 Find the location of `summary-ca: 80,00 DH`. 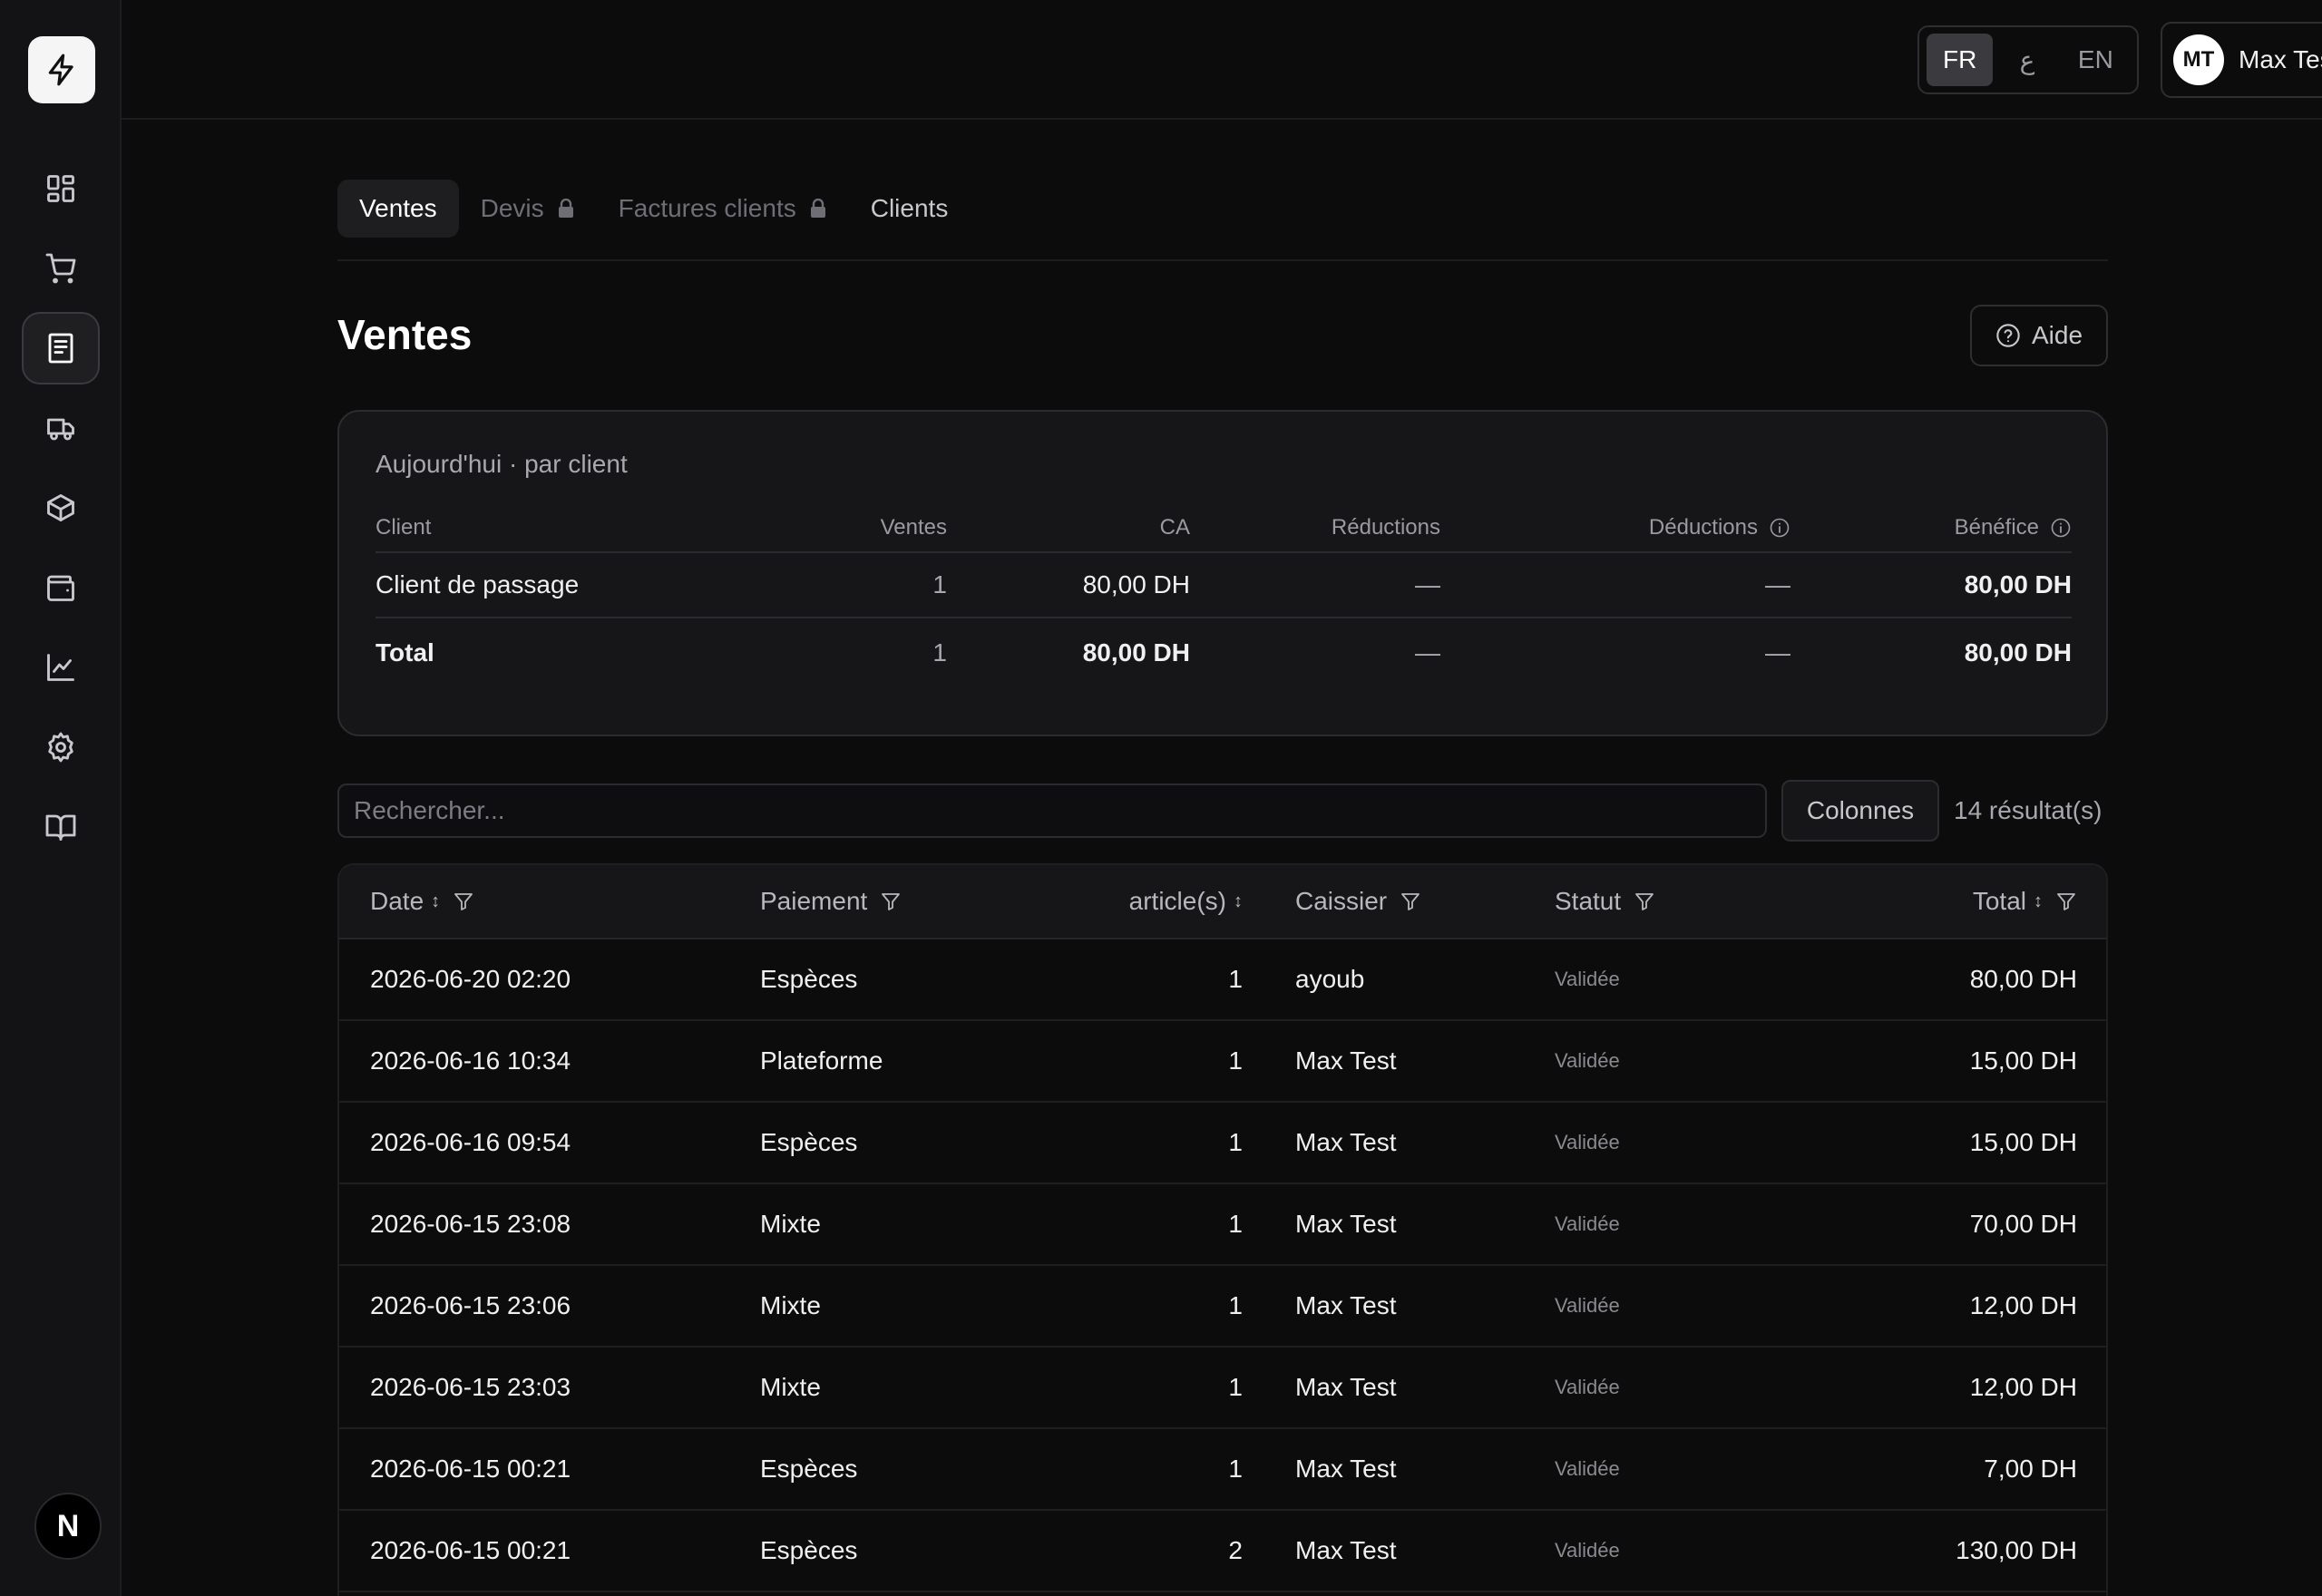

summary-ca: 80,00 DH is located at coordinates (1136, 584).